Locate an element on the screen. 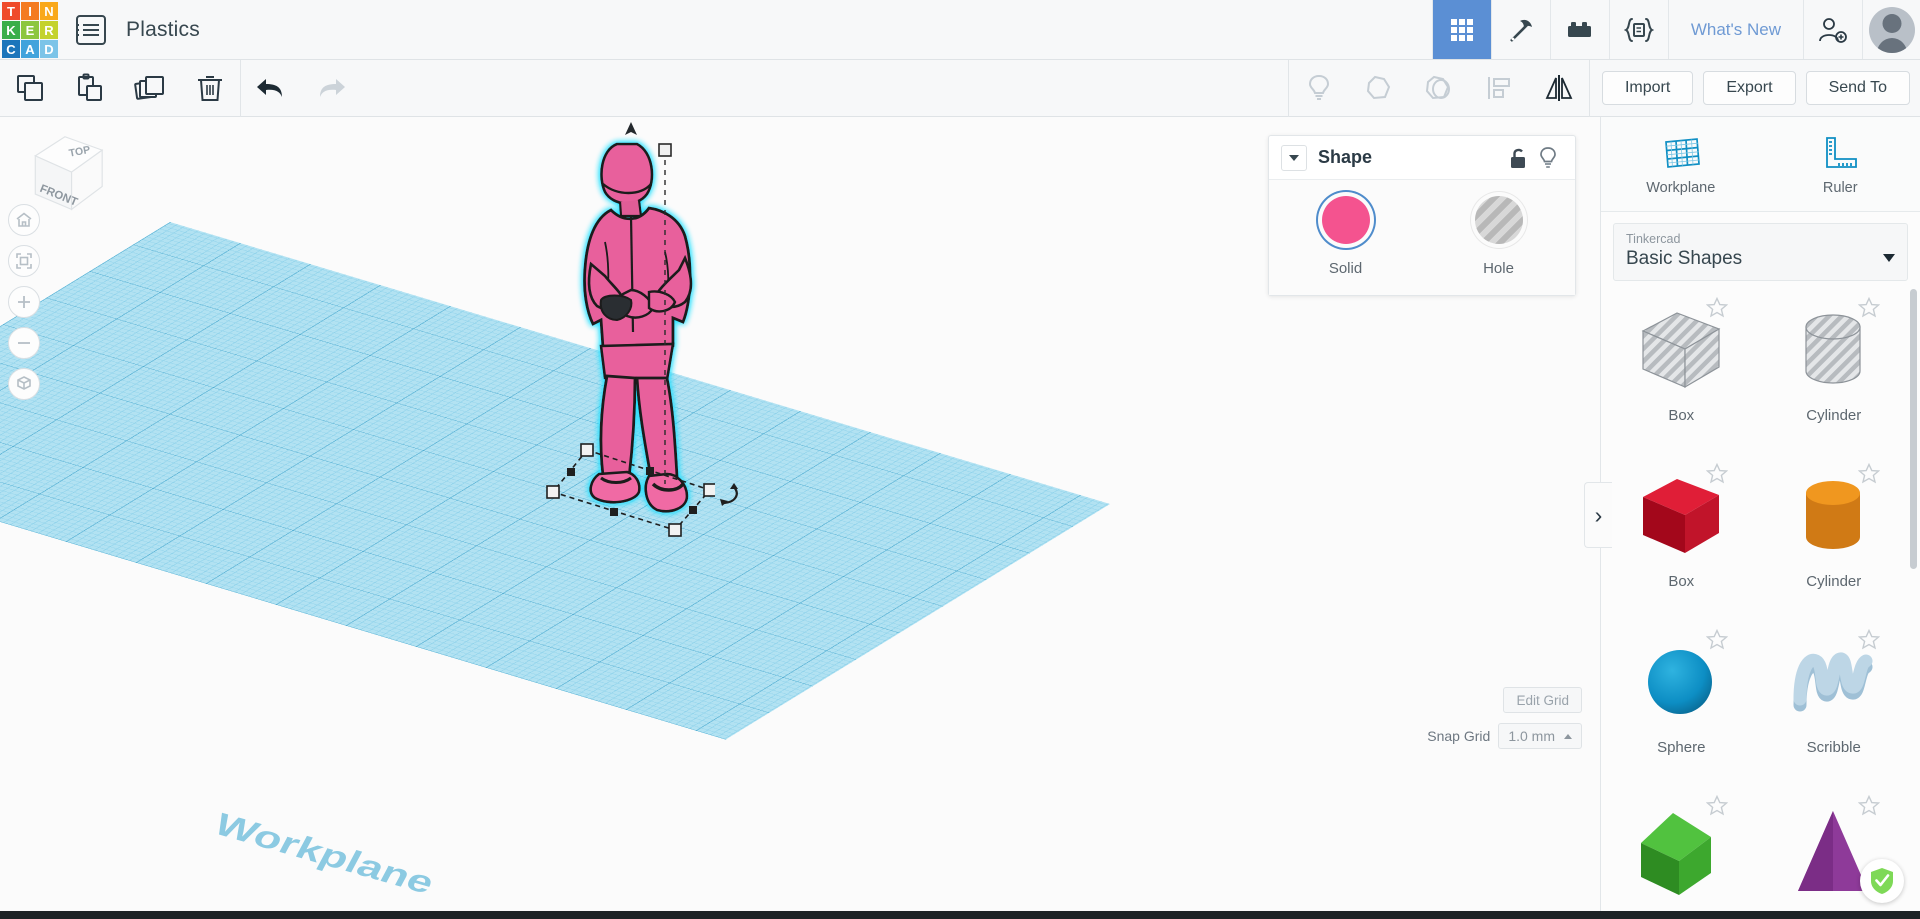 The height and width of the screenshot is (919, 1920). workplane-tool: Workplane is located at coordinates (1681, 164).